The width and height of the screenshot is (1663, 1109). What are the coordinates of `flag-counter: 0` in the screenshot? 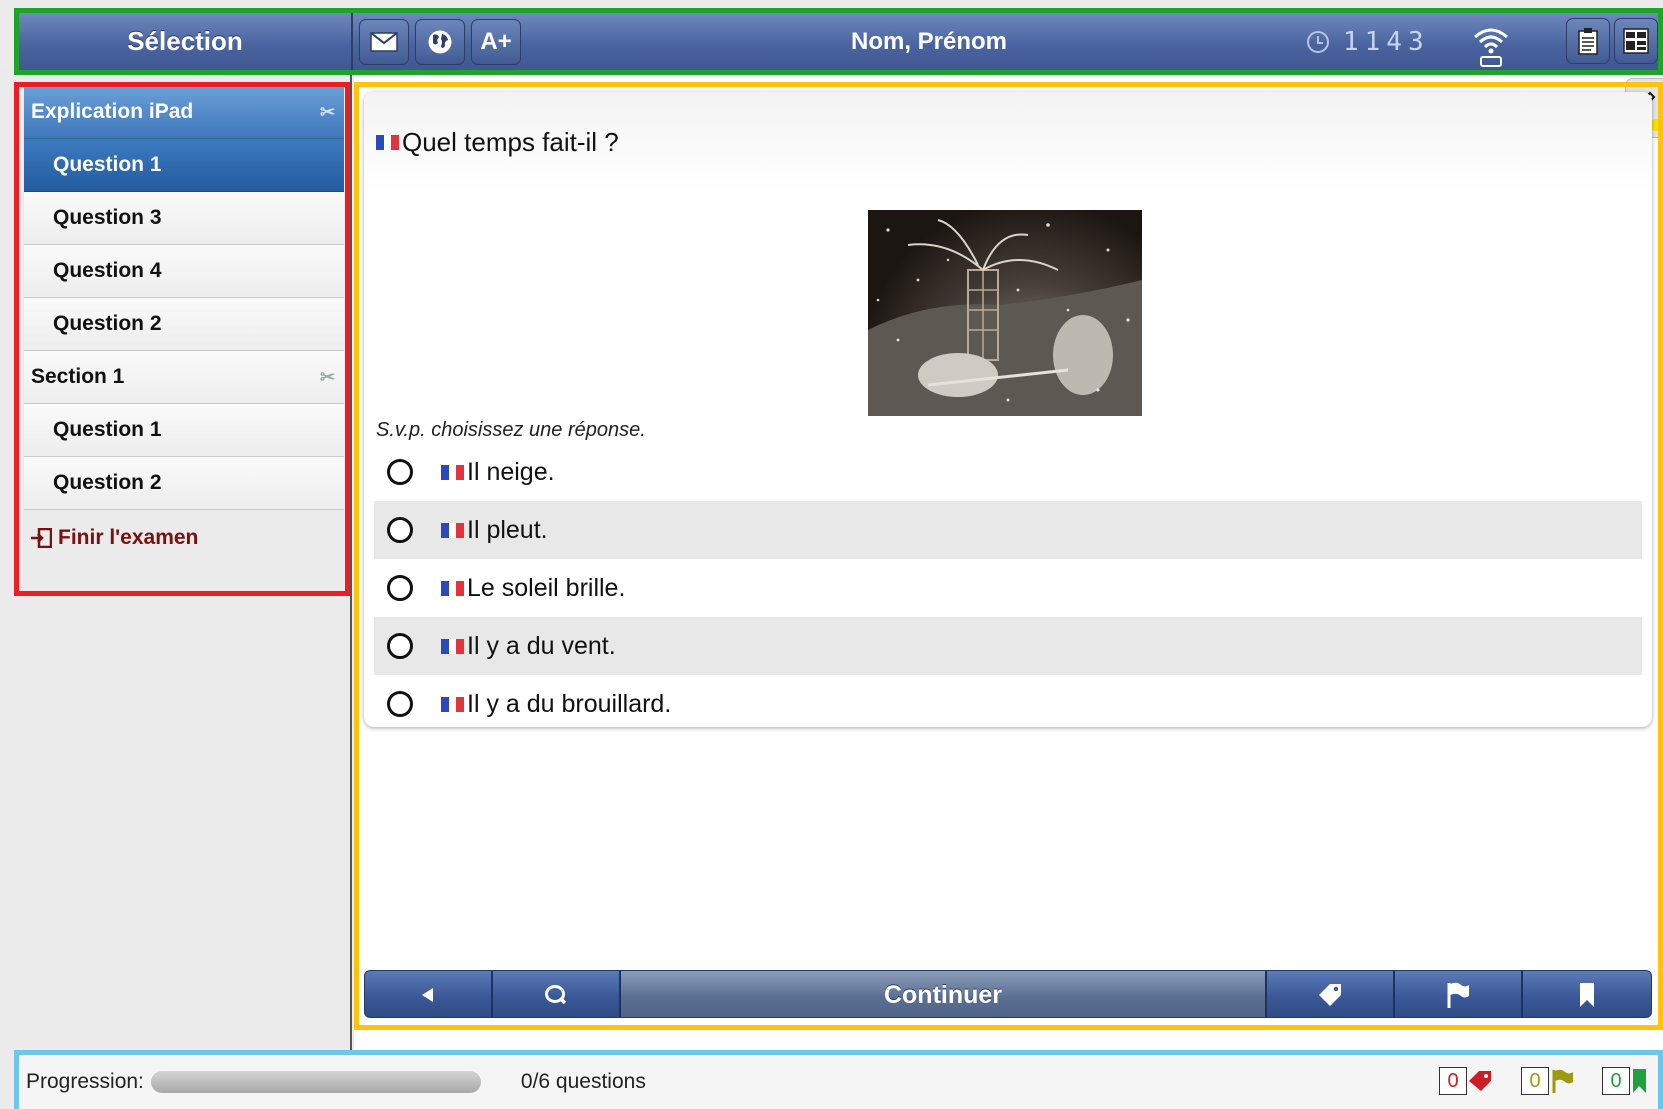 It's located at (1548, 1081).